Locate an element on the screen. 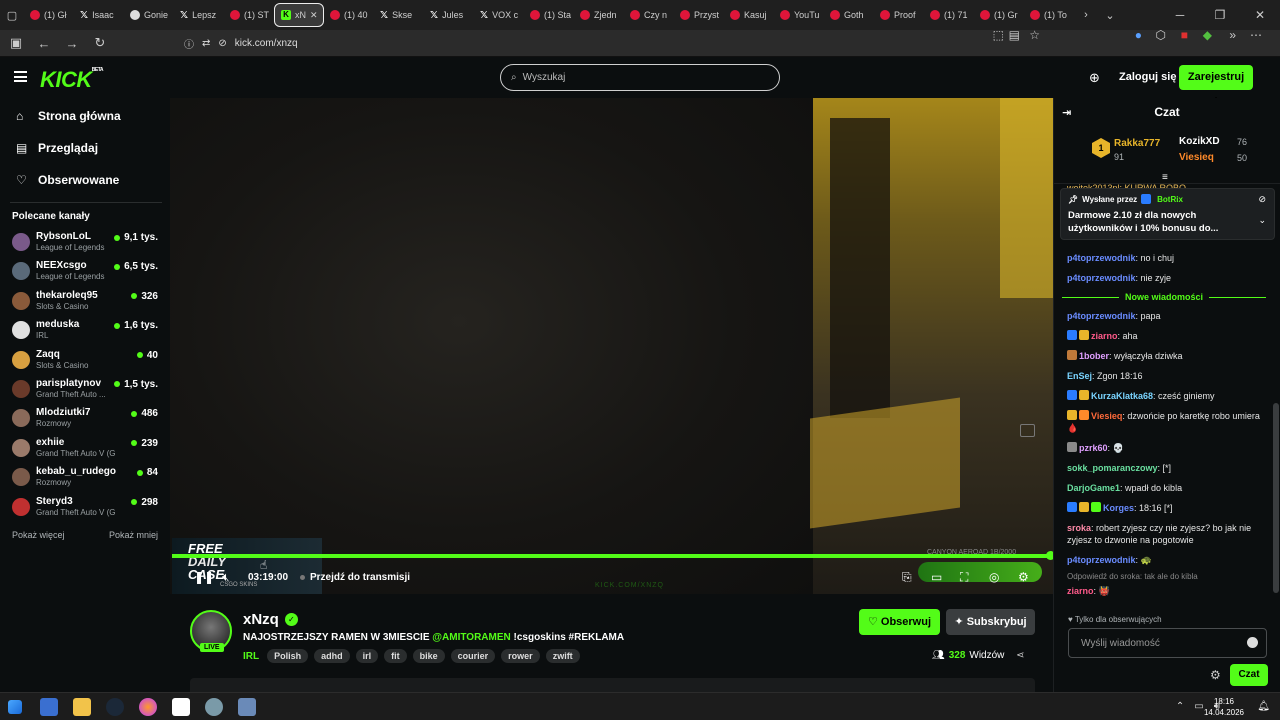 The width and height of the screenshot is (1280, 720). file-explorer-icon is located at coordinates (82, 707).